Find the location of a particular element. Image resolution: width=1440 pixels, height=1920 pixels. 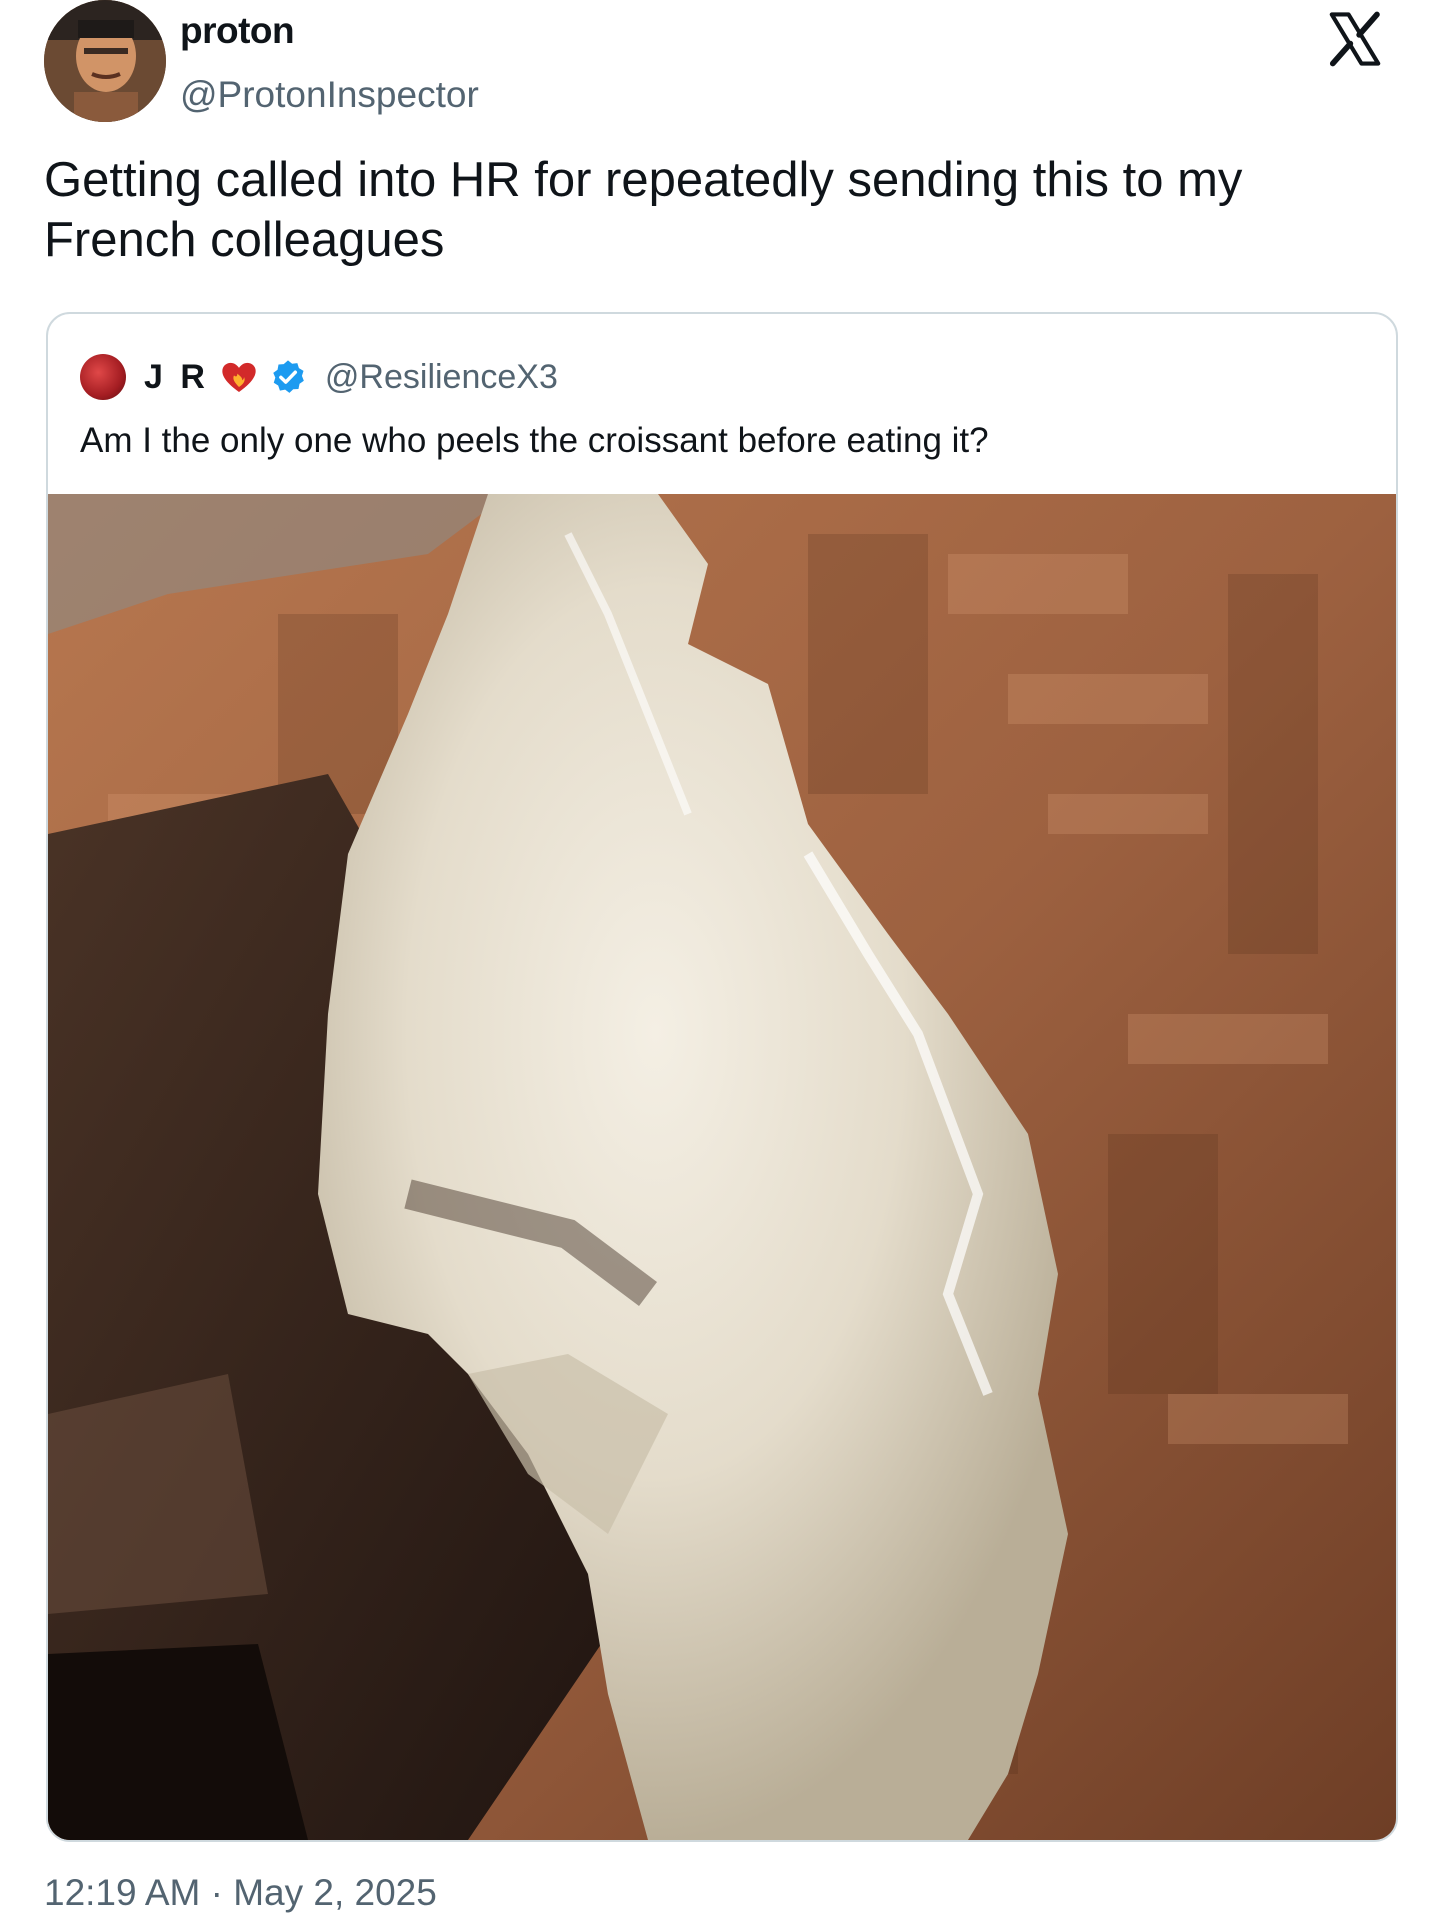

quoted-avatar is located at coordinates (103, 377).